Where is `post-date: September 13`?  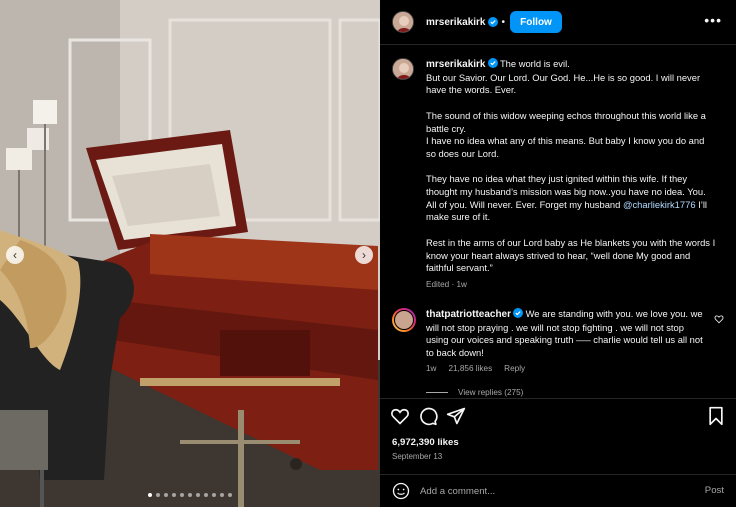
post-date: September 13 is located at coordinates (417, 456).